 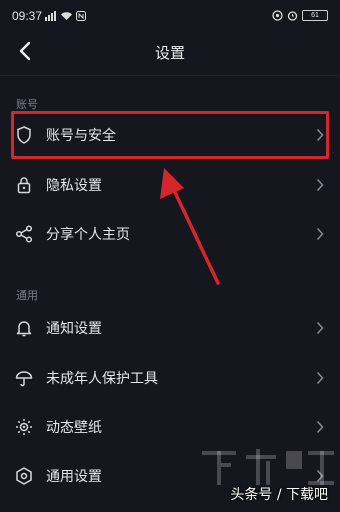 I want to click on status-bar: 09:37 61, so click(x=170, y=15).